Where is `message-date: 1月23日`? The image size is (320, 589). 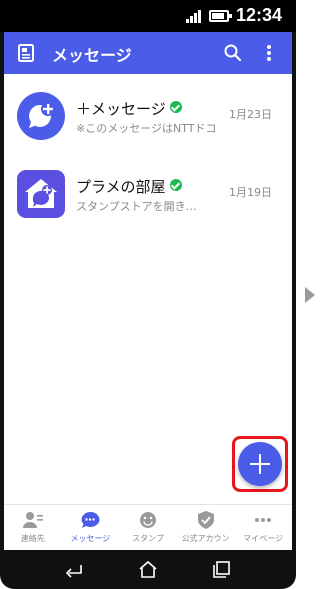
message-date: 1月23日 is located at coordinates (250, 114).